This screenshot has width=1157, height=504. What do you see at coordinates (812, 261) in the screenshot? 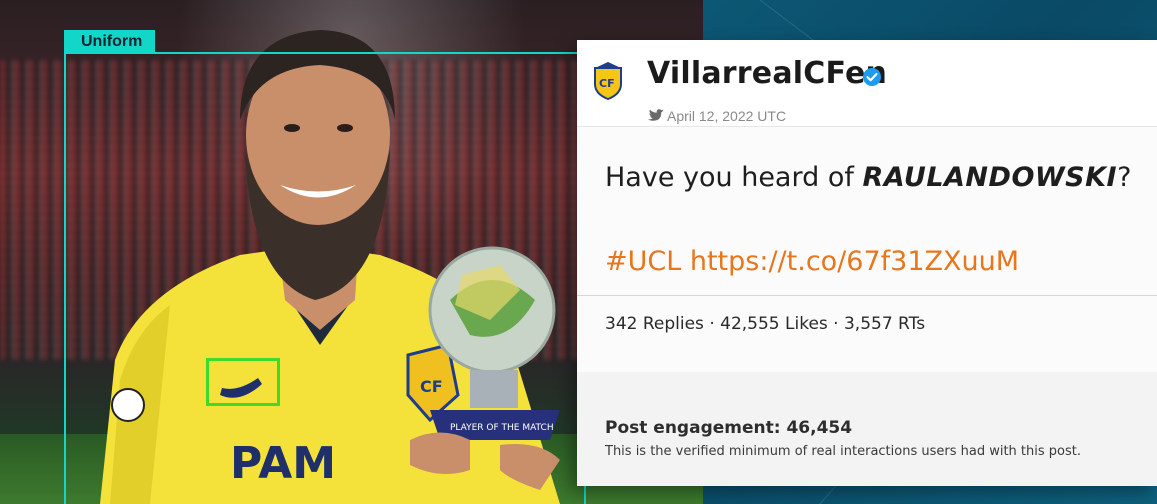
I see `tweet-link: #UCL https://t.co/67f31ZXuuM` at bounding box center [812, 261].